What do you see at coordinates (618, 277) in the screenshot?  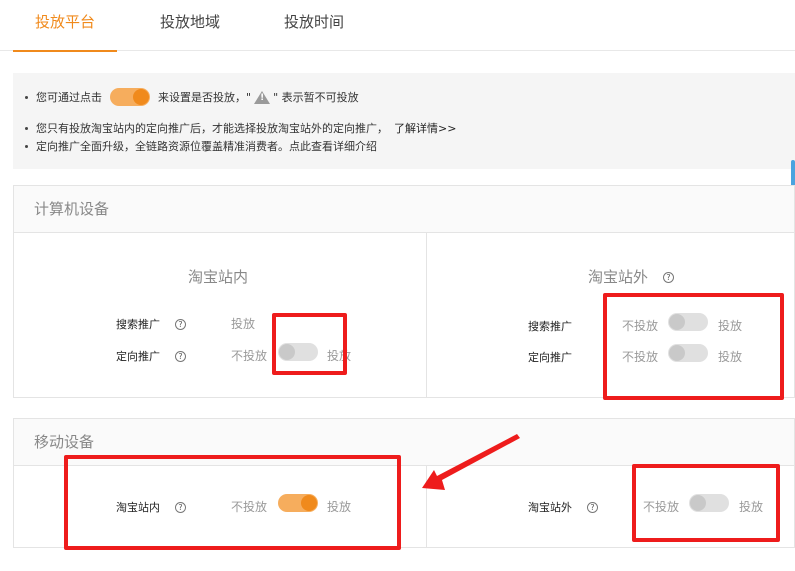 I see `column-title-outside: 淘宝站外` at bounding box center [618, 277].